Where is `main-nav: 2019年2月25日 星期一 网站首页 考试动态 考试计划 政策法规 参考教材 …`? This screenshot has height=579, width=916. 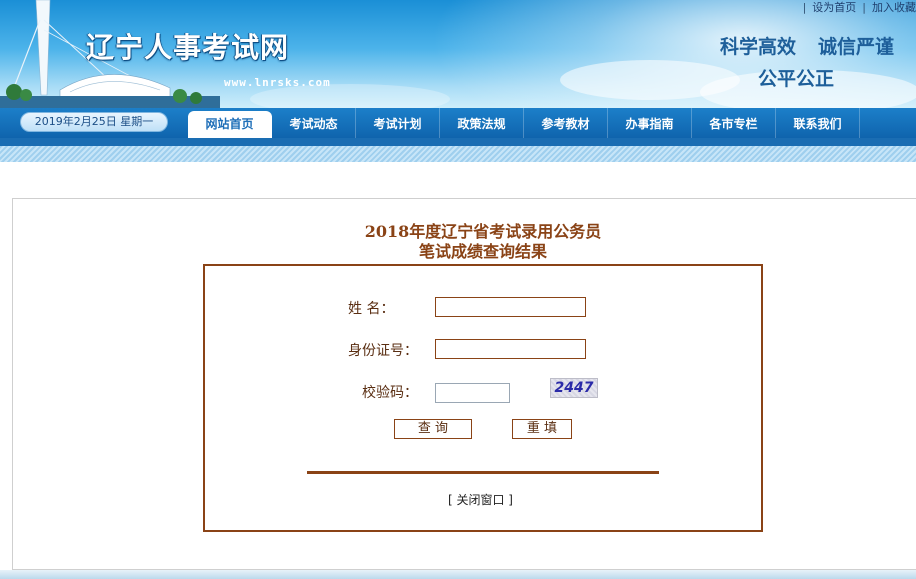 main-nav: 2019年2月25日 星期一 网站首页 考试动态 考试计划 政策法规 参考教材 … is located at coordinates (458, 123).